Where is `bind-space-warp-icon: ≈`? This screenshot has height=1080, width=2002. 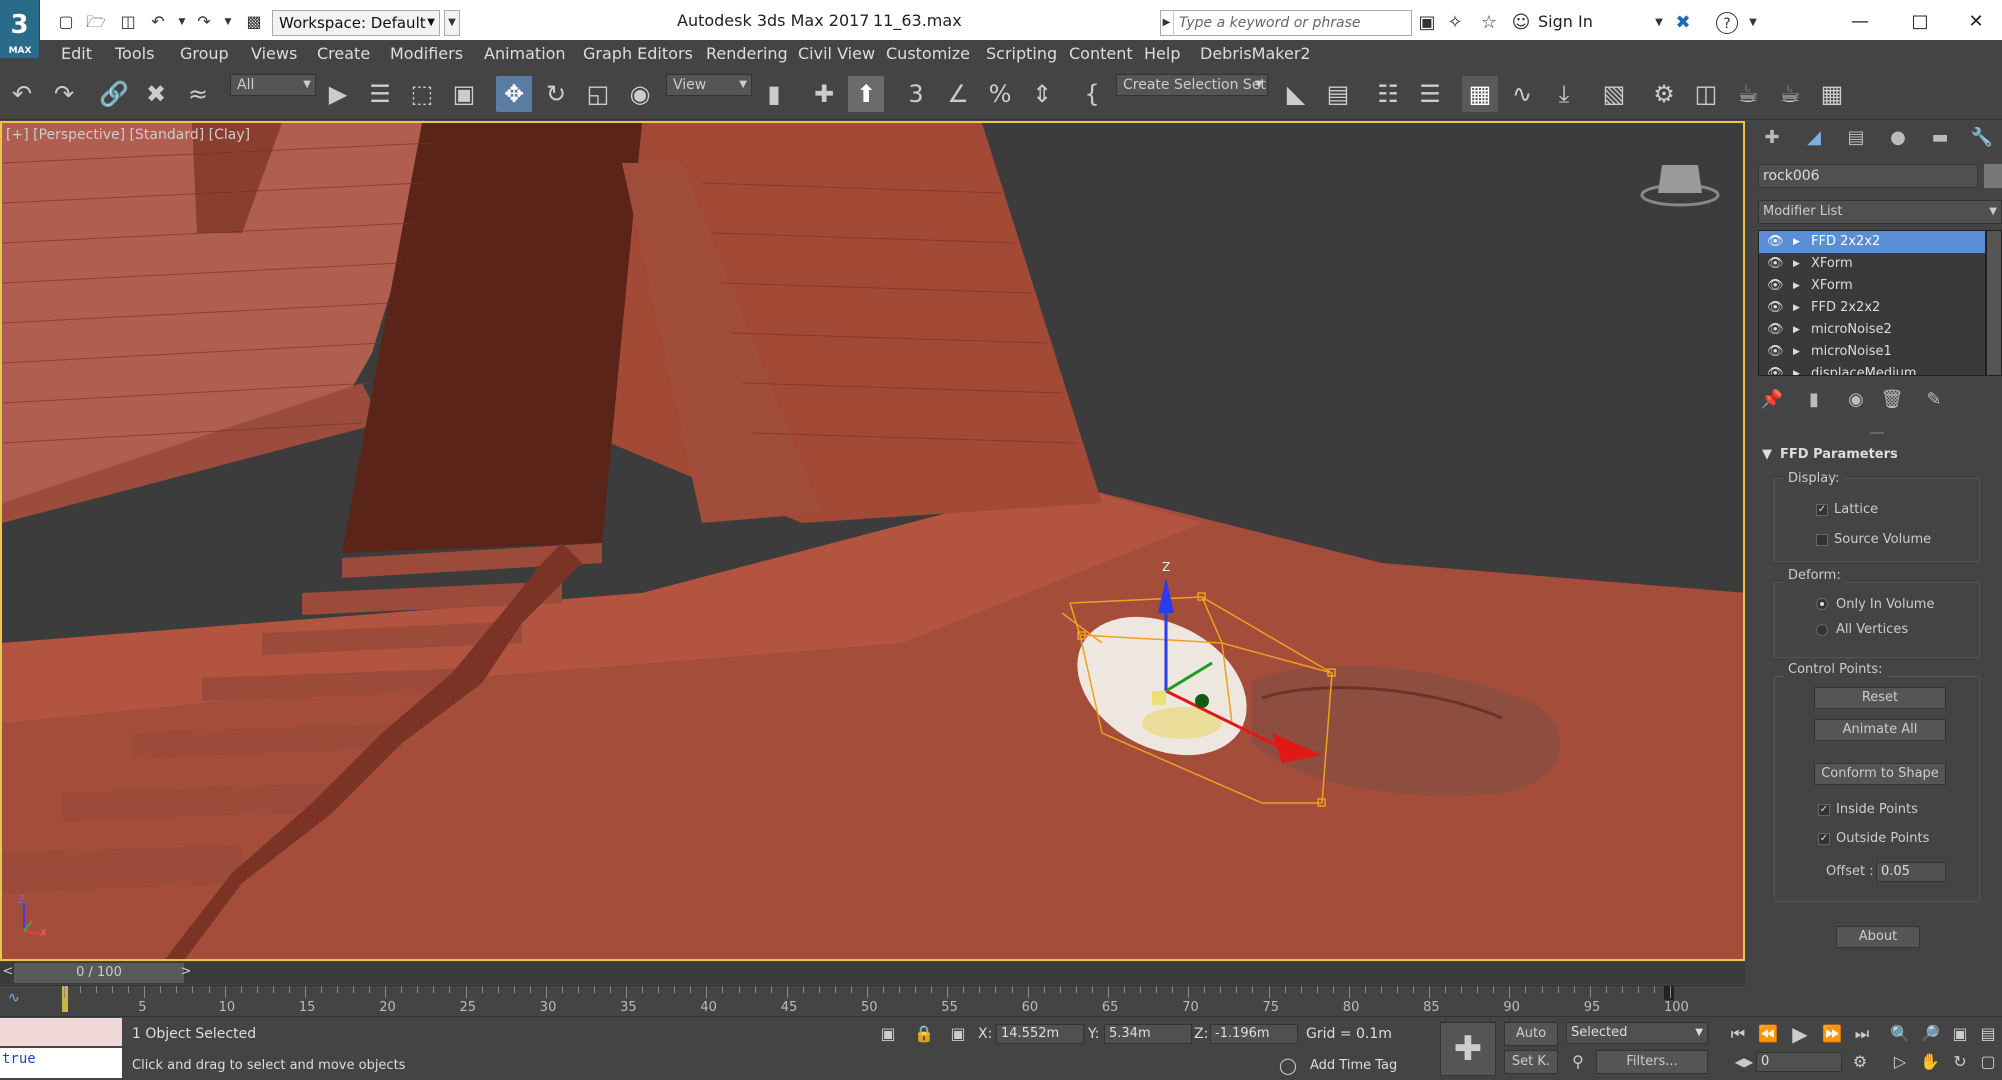 bind-space-warp-icon: ≈ is located at coordinates (198, 94).